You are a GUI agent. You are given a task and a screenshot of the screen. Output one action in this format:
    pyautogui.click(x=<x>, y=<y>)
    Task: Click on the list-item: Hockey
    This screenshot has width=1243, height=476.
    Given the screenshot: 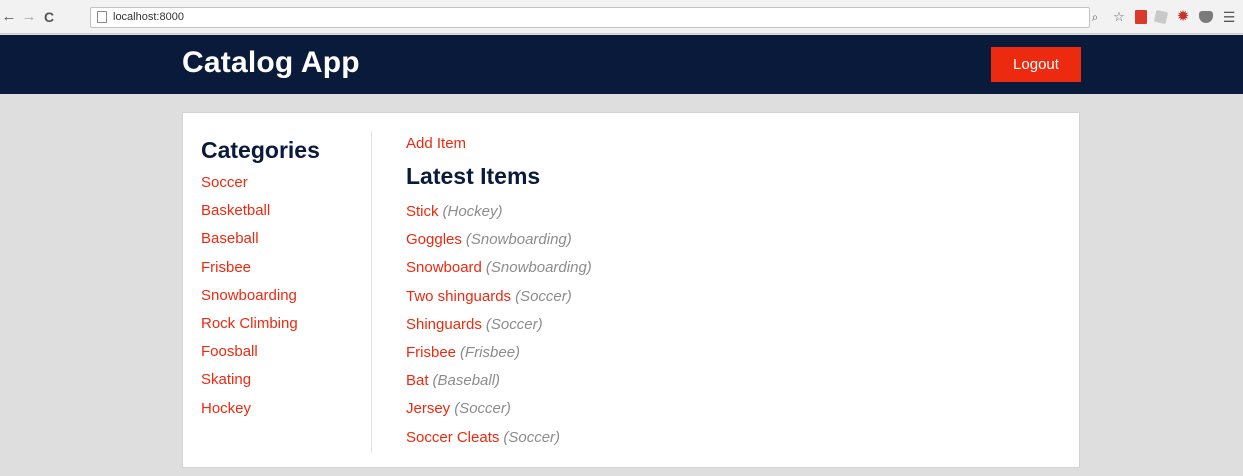 What is the action you would take?
    pyautogui.click(x=249, y=414)
    